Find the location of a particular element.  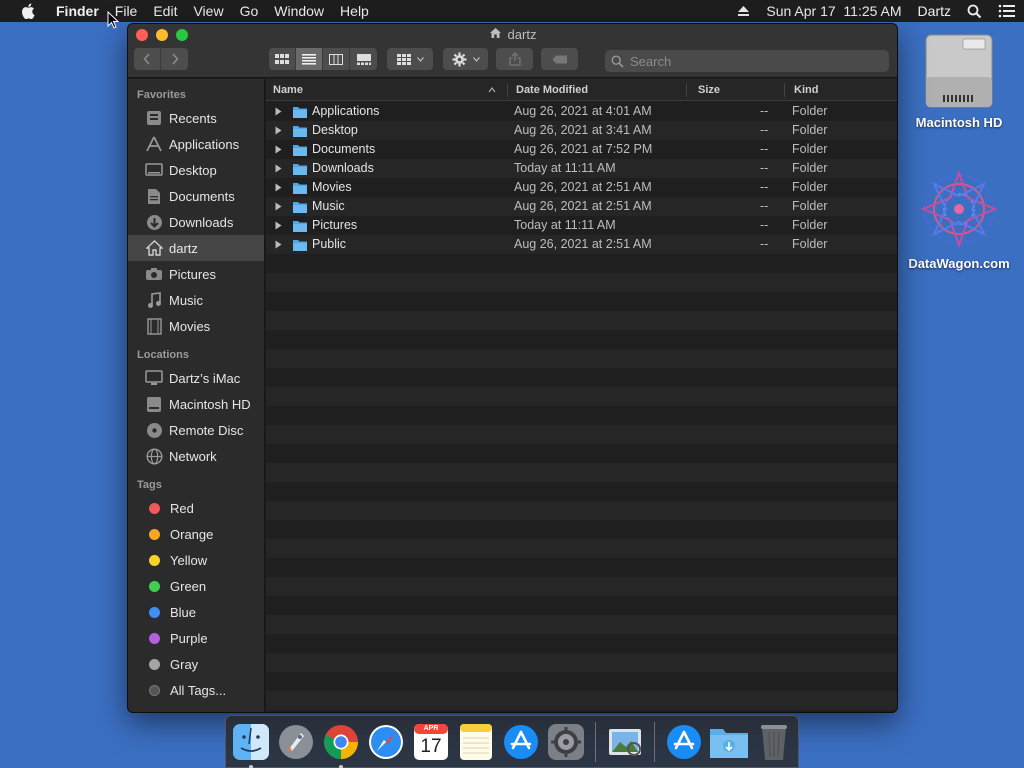

sidebar-item-movies: Movies is located at coordinates (196, 326).